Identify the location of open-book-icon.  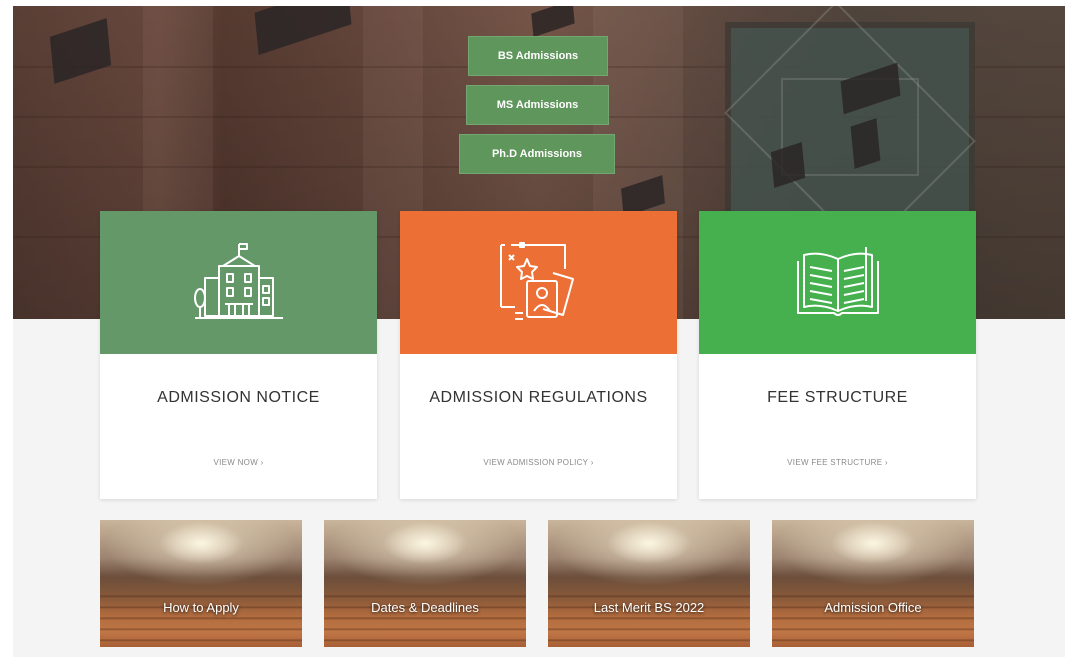
(837, 281).